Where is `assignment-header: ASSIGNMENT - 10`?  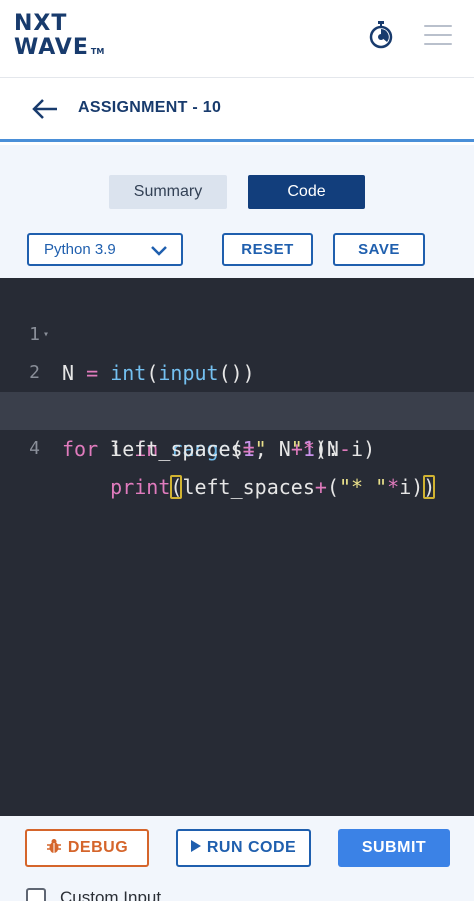
assignment-header: ASSIGNMENT - 10 is located at coordinates (237, 110).